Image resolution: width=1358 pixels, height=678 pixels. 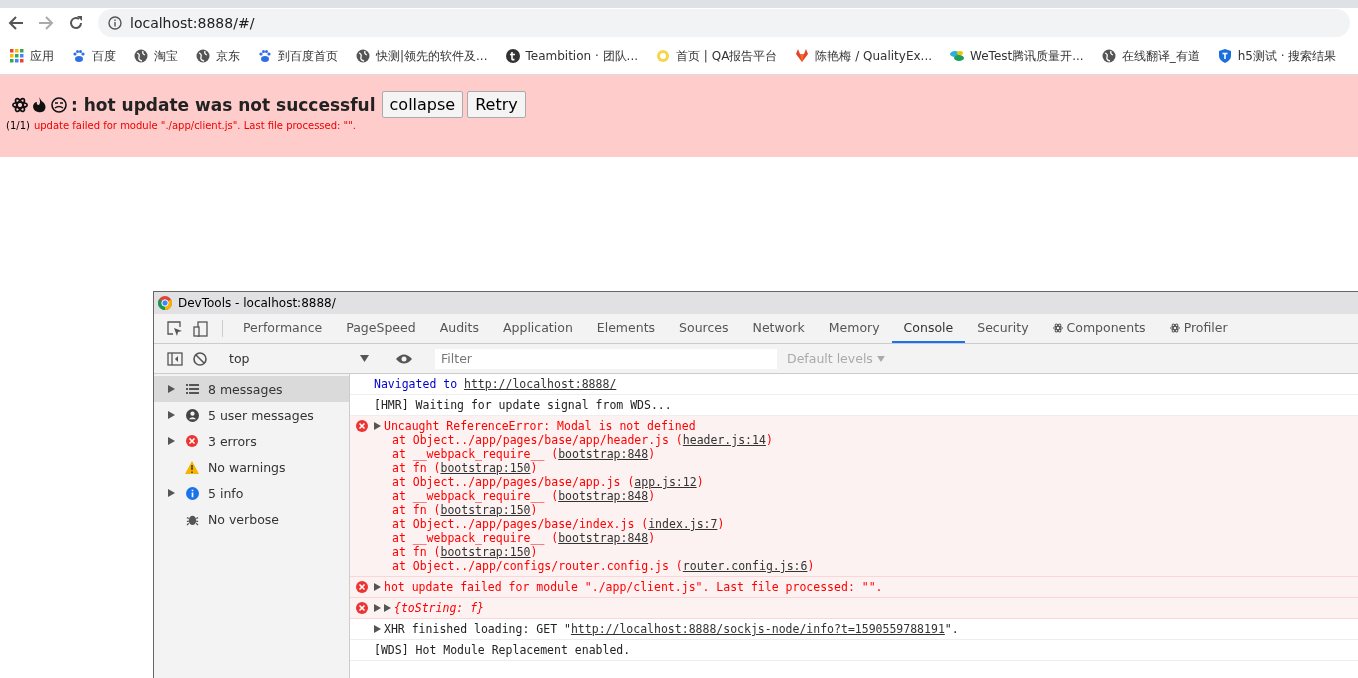 I want to click on stack-frame: at Object../app/pages/base/app/header.js (, so click(x=528, y=440).